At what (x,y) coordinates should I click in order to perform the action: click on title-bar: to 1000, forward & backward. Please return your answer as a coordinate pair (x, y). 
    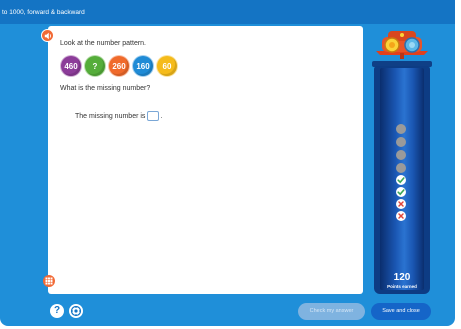
    Looking at the image, I should click on (227, 12).